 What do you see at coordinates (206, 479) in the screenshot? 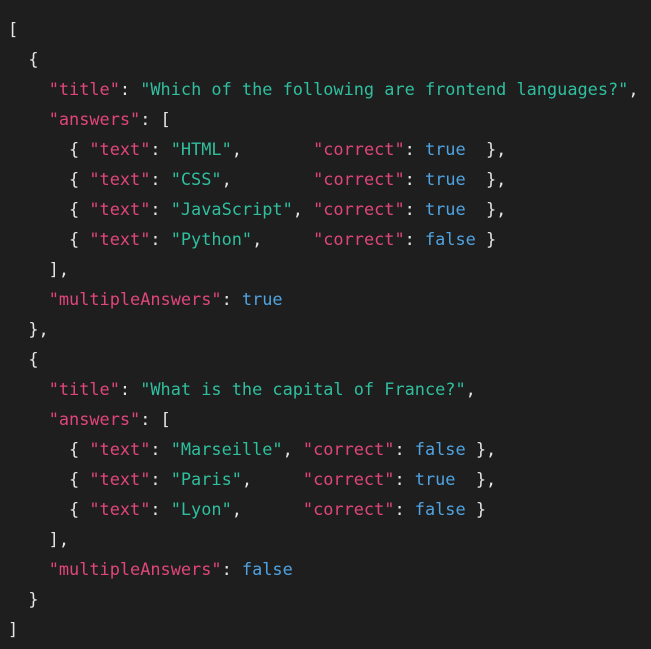
I see `string-value-token: "Paris"` at bounding box center [206, 479].